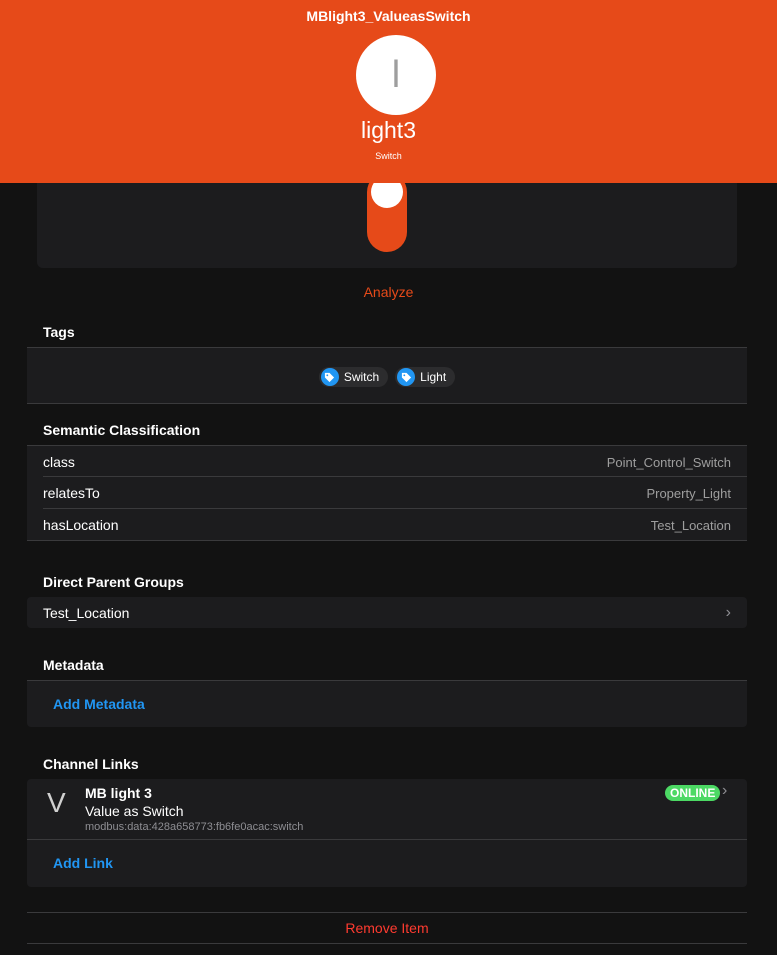 The width and height of the screenshot is (777, 955). I want to click on tag-chip-light: Light, so click(425, 377).